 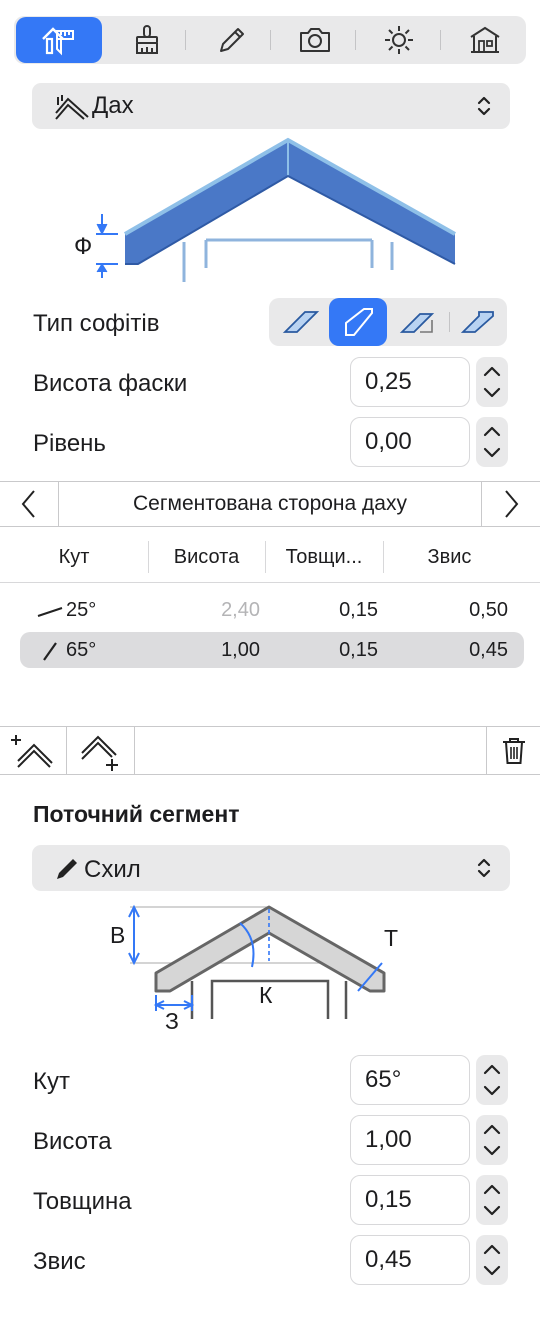 What do you see at coordinates (50, 612) in the screenshot?
I see `shallow-slope-icon` at bounding box center [50, 612].